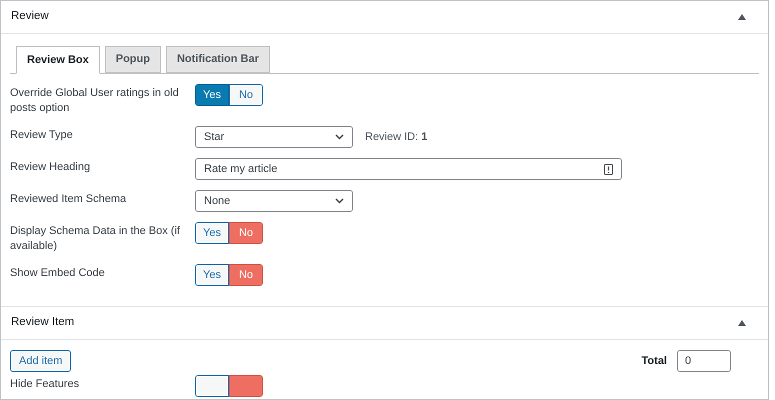  Describe the element at coordinates (608, 169) in the screenshot. I see `field-badge-icon` at that location.